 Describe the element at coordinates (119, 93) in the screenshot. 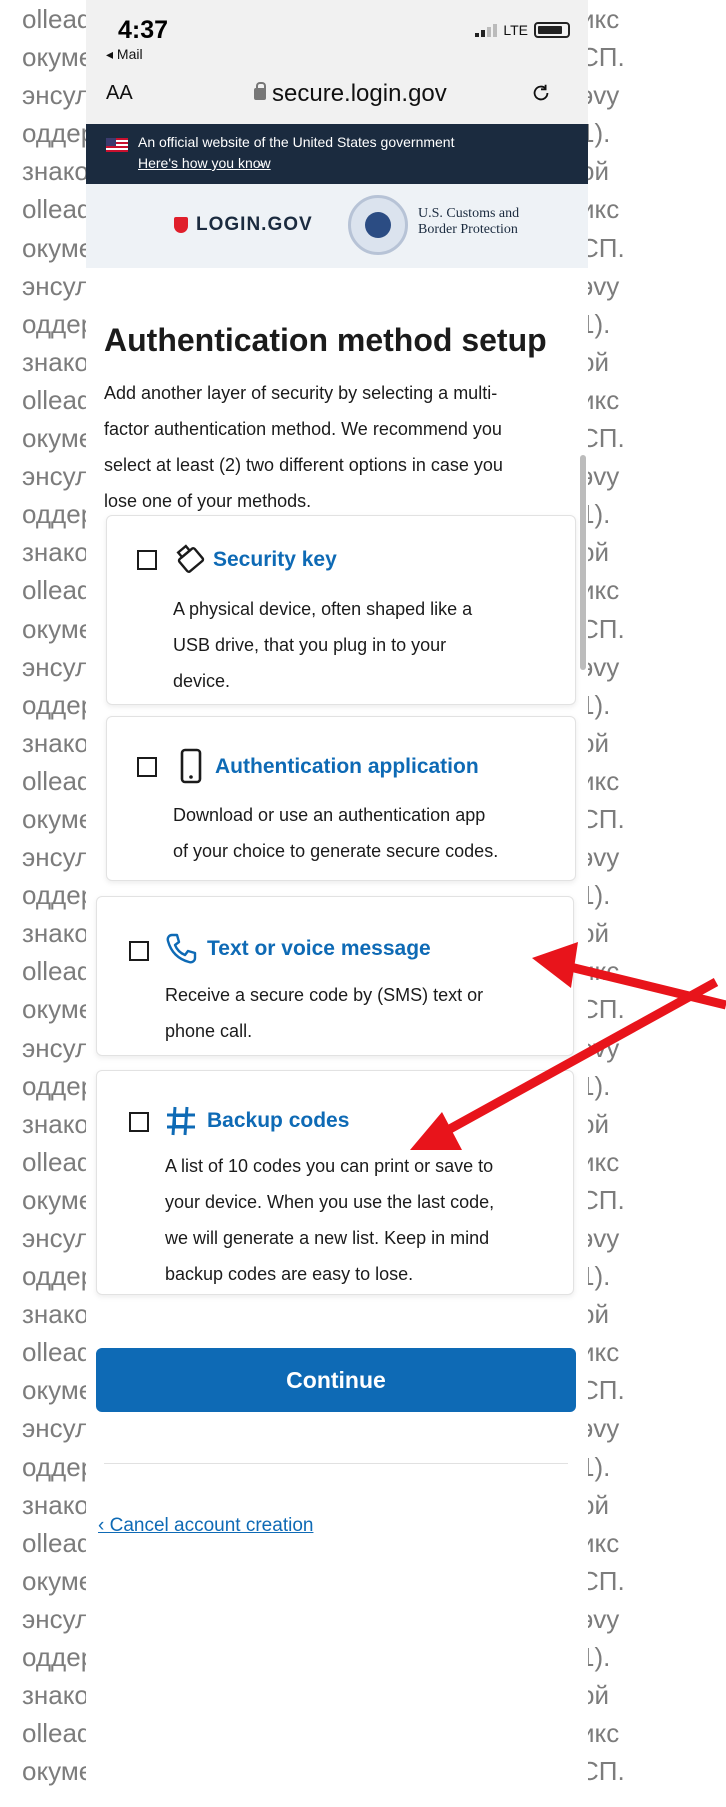

I see `text-size-button: AA` at that location.